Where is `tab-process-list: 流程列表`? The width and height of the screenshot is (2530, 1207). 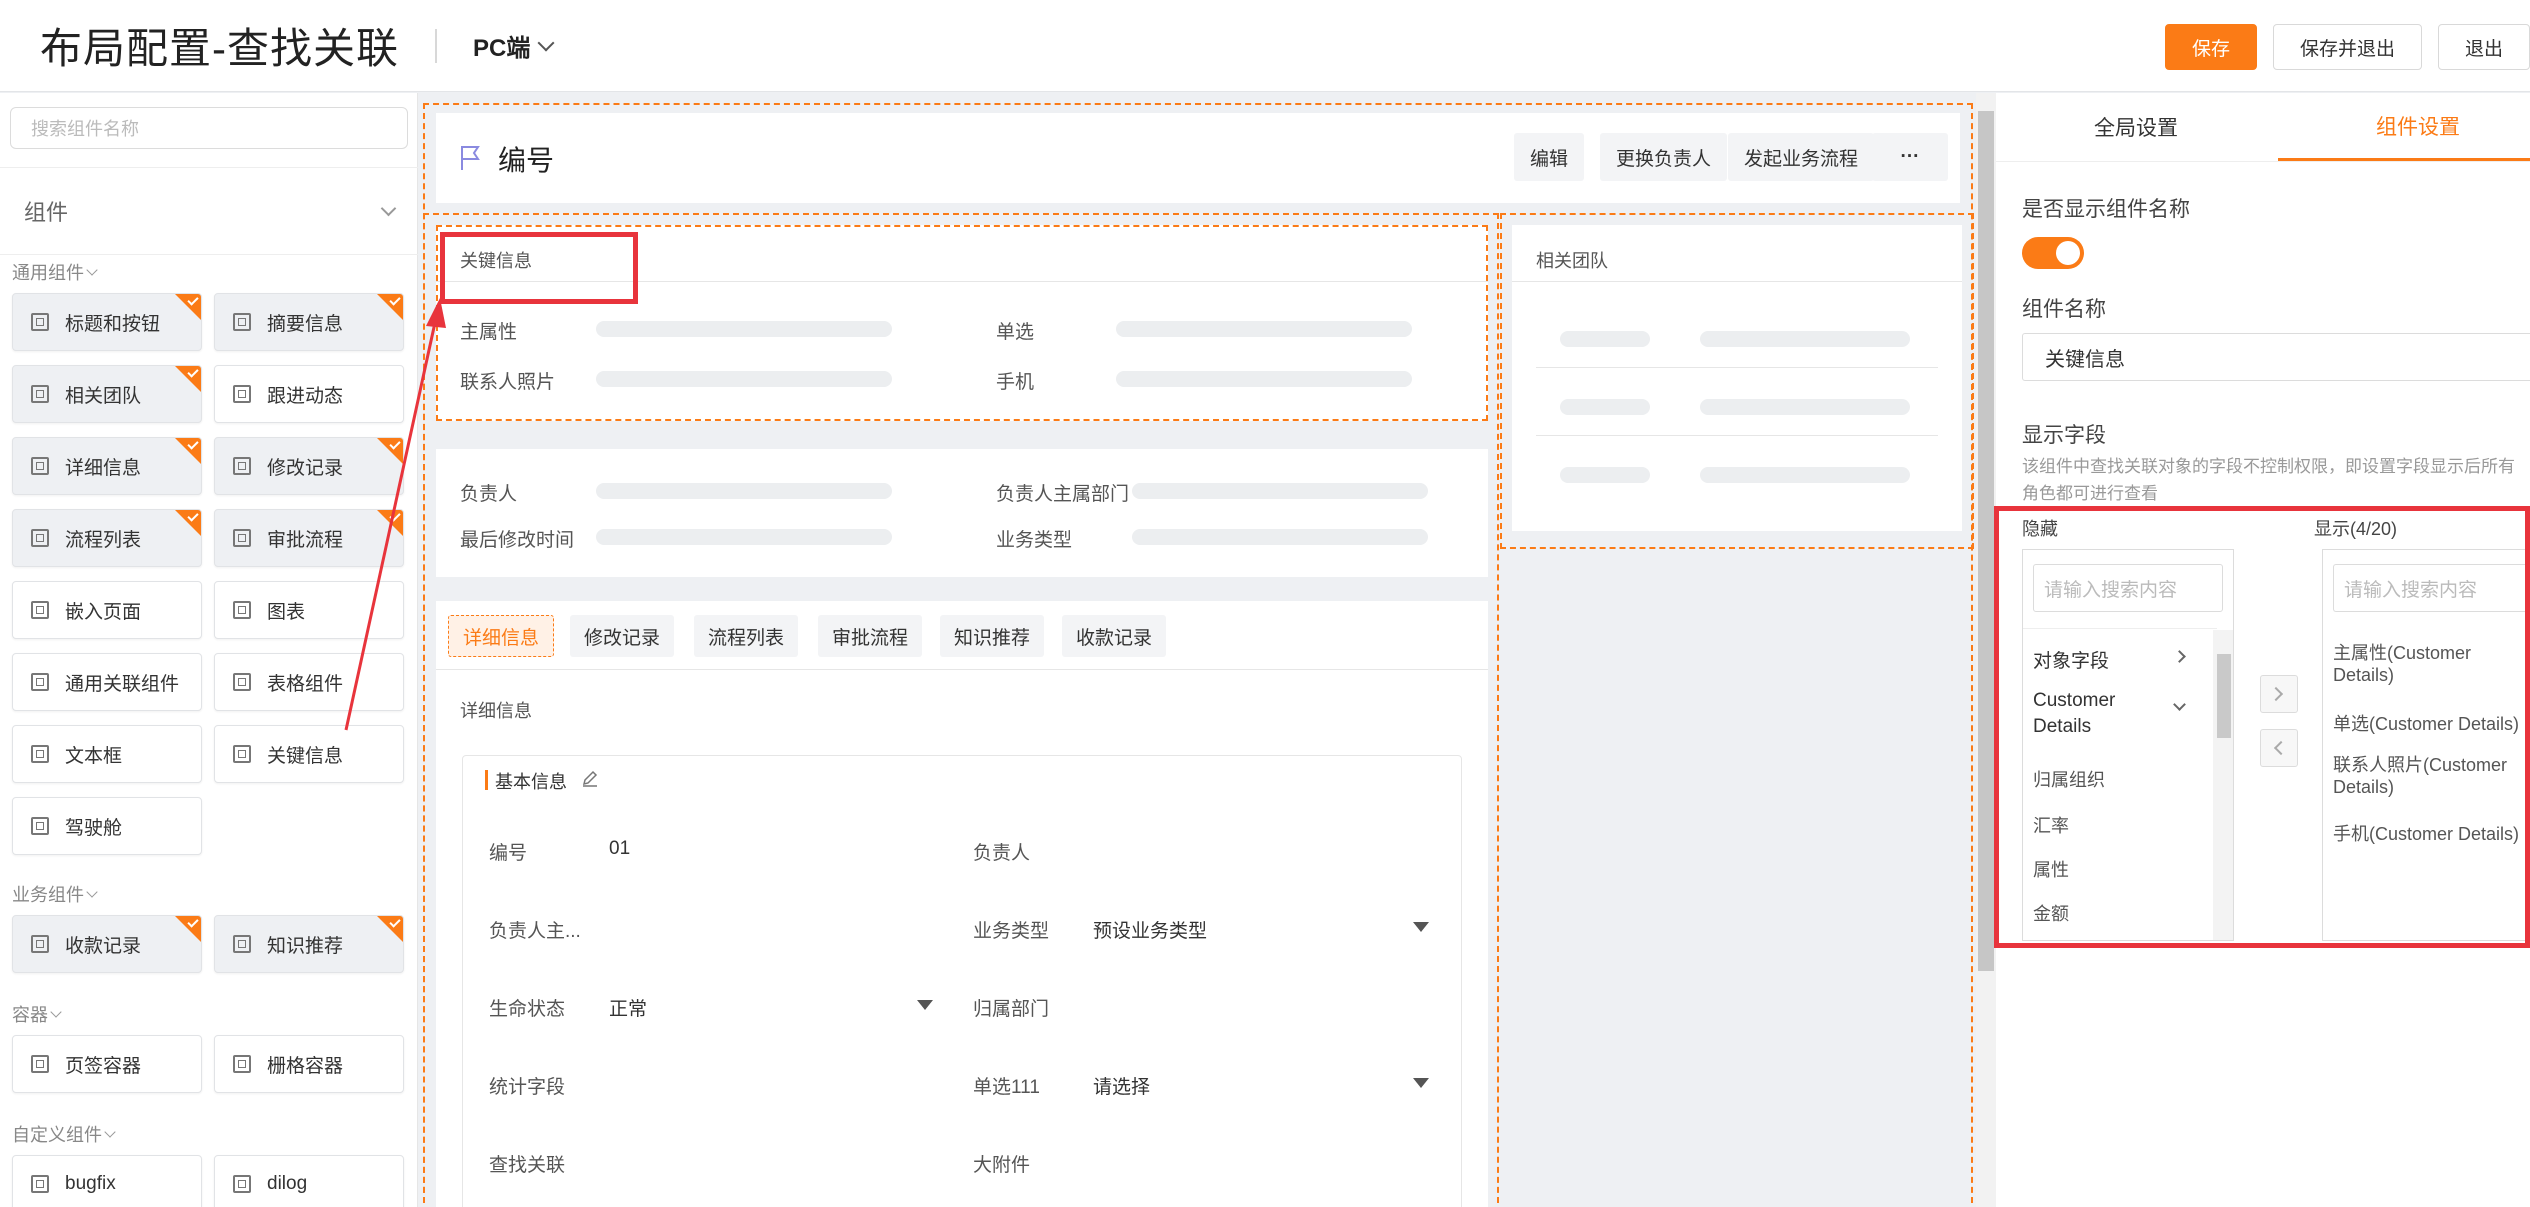
tab-process-list: 流程列表 is located at coordinates (746, 636).